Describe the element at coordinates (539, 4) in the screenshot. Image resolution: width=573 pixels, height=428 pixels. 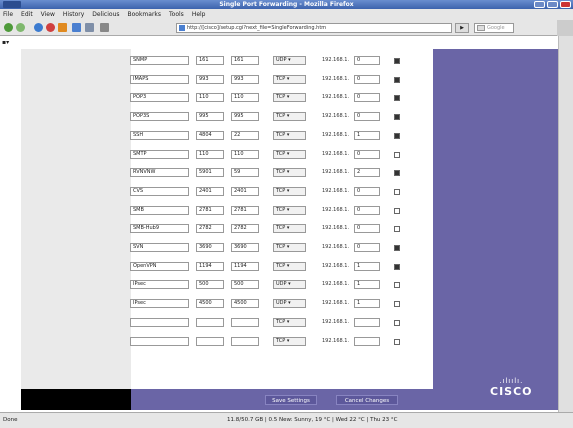
I see `minimize-button` at that location.